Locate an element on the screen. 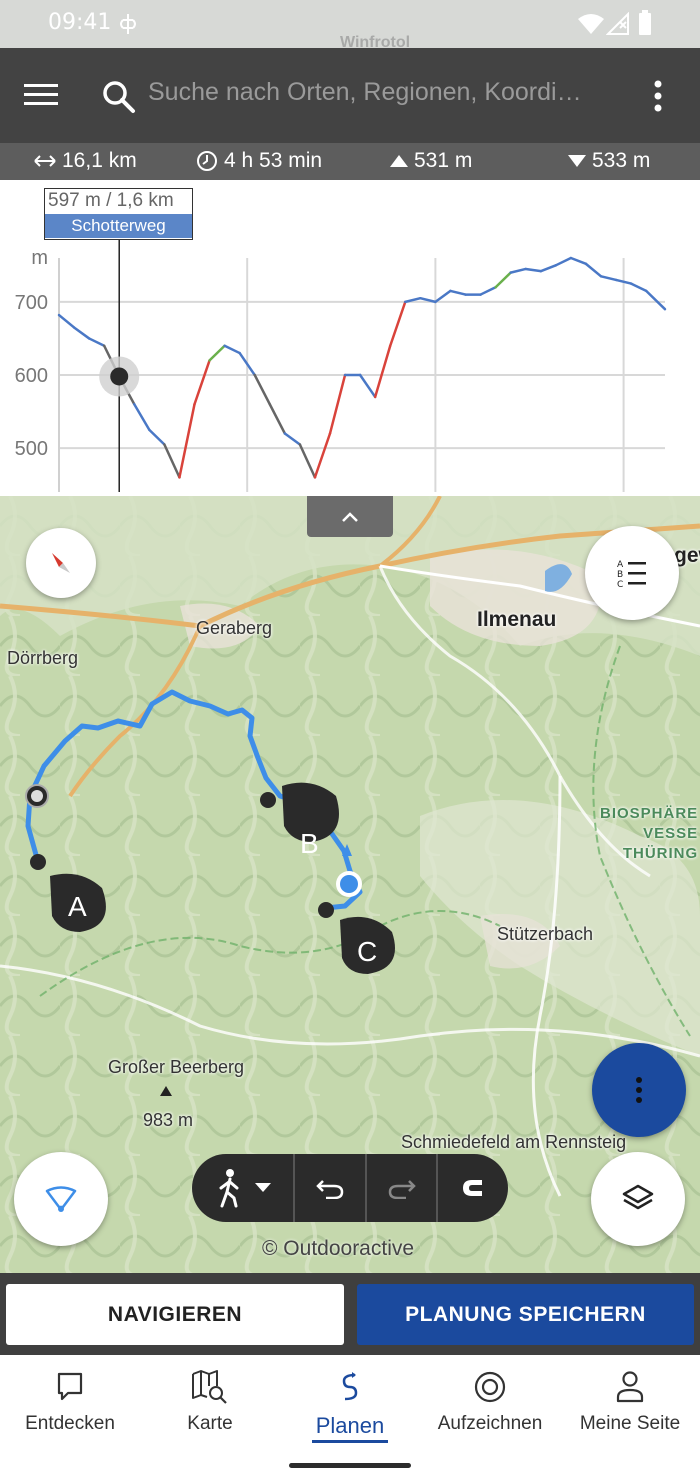  place-ilmenau: Ilmenau is located at coordinates (517, 619).